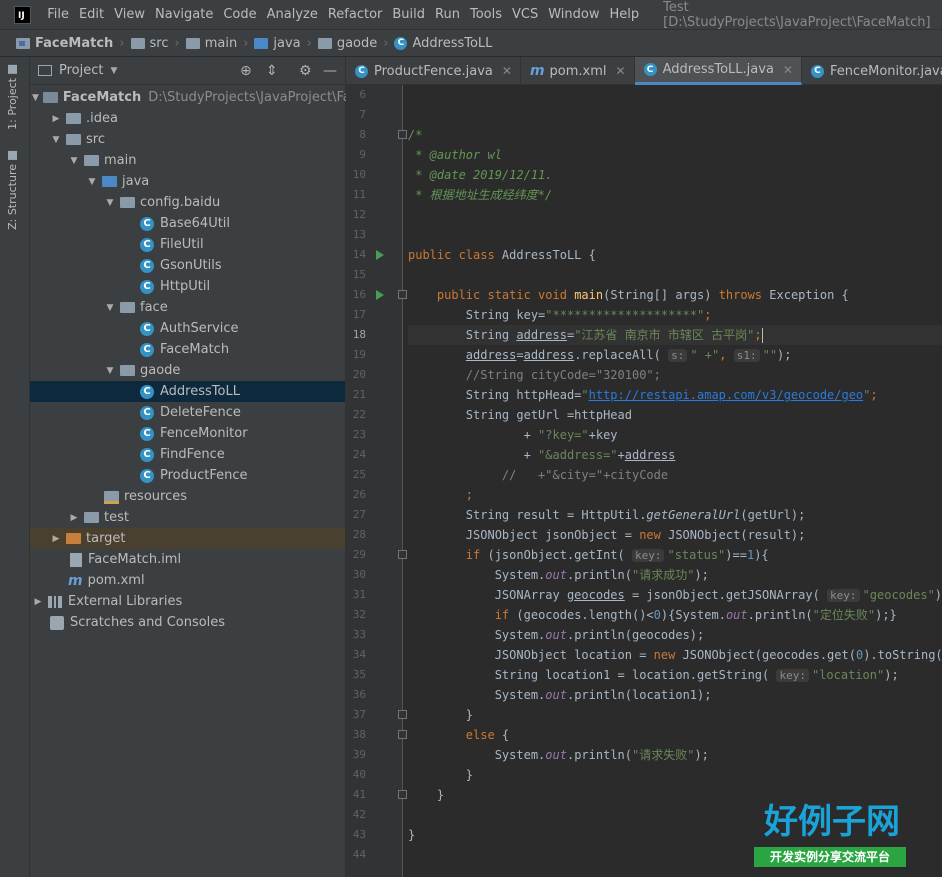  Describe the element at coordinates (330, 71) in the screenshot. I see `hide-icon: —` at that location.